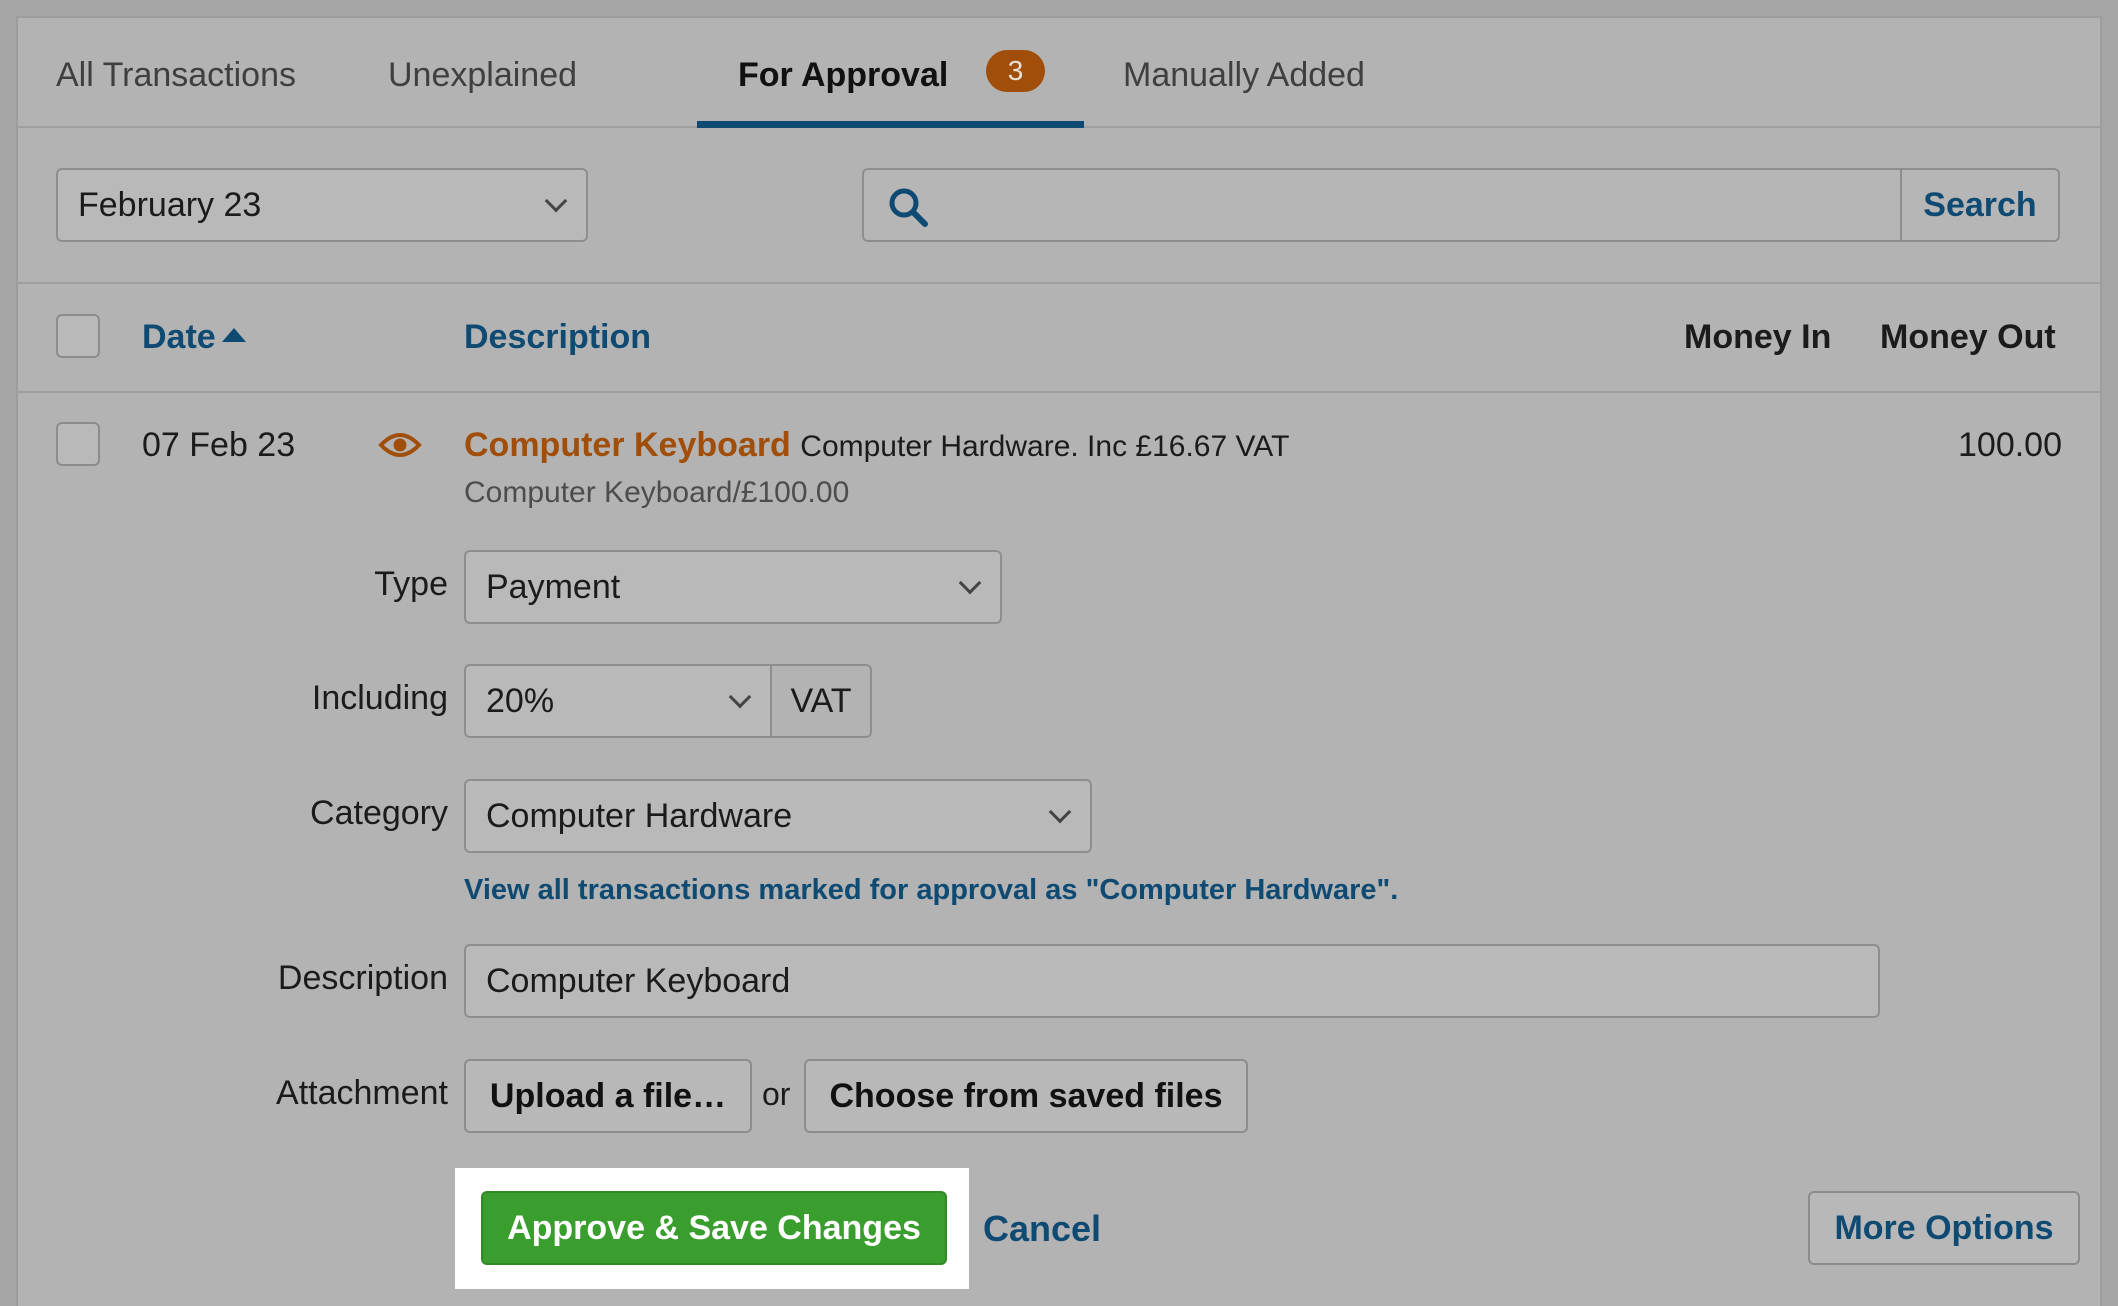 Image resolution: width=2118 pixels, height=1306 pixels. What do you see at coordinates (557, 337) in the screenshot?
I see `description-column-header: Description` at bounding box center [557, 337].